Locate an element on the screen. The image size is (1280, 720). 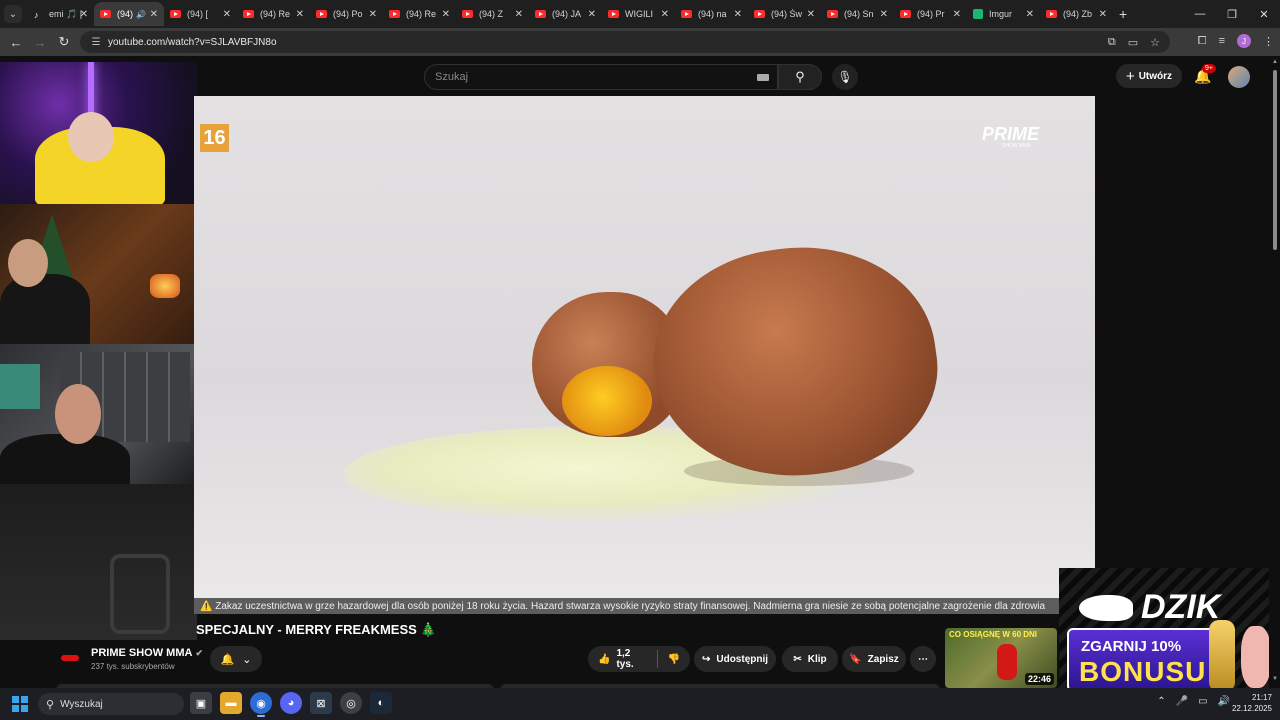
search-button: ⚲ is located at coordinates (800, 77).